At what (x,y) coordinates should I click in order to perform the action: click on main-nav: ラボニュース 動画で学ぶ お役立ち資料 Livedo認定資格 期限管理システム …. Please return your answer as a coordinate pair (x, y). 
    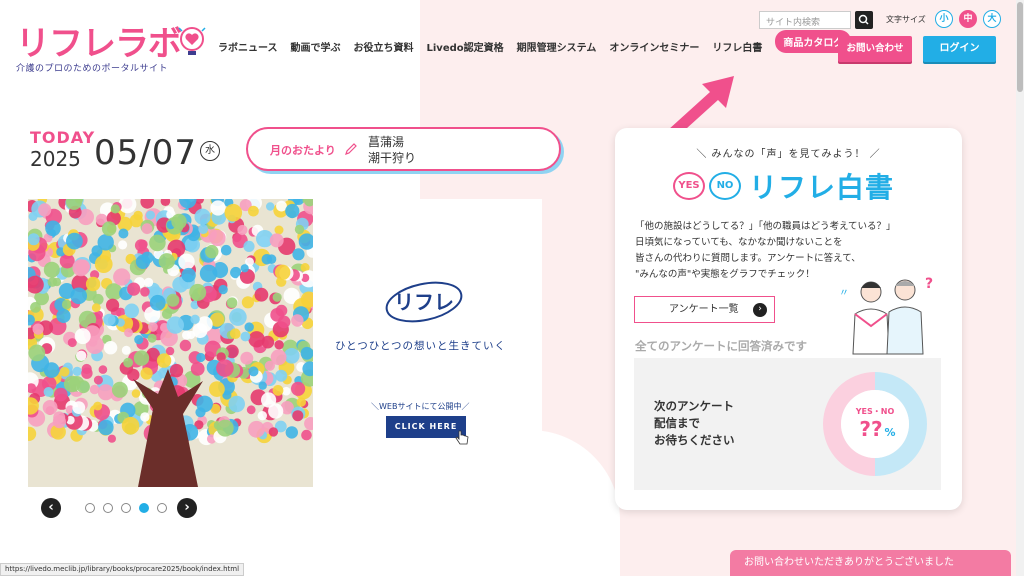
    Looking at the image, I should click on (541, 42).